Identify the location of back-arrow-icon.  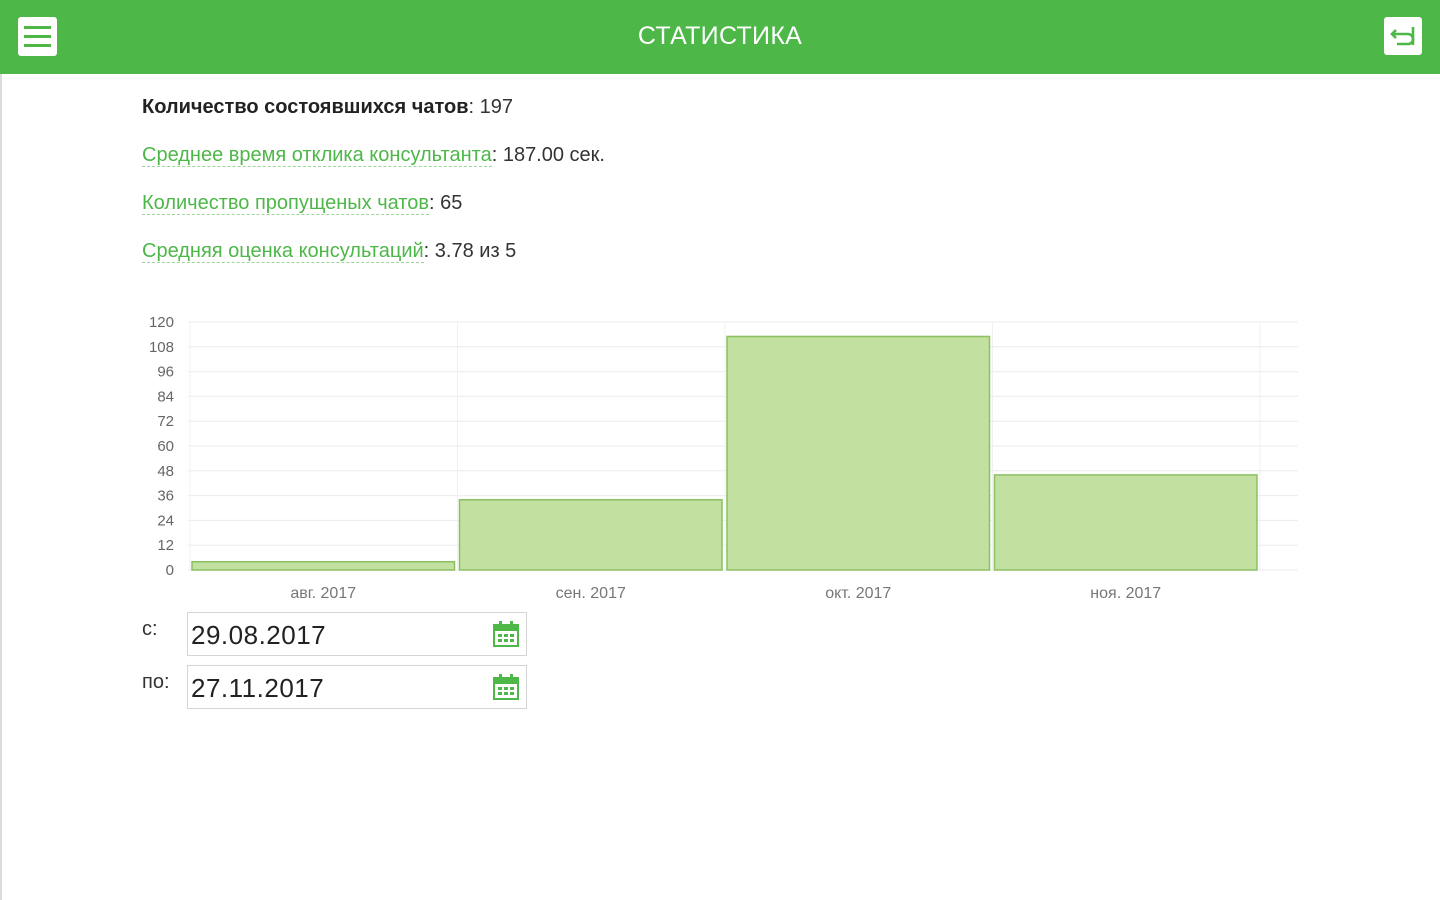
(1402, 36).